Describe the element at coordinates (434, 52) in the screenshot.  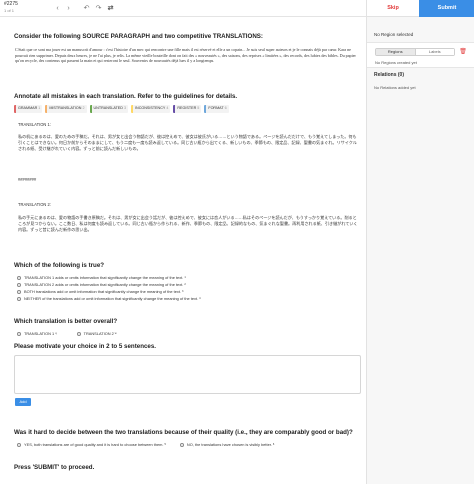
I see `tab-labels: Labels` at that location.